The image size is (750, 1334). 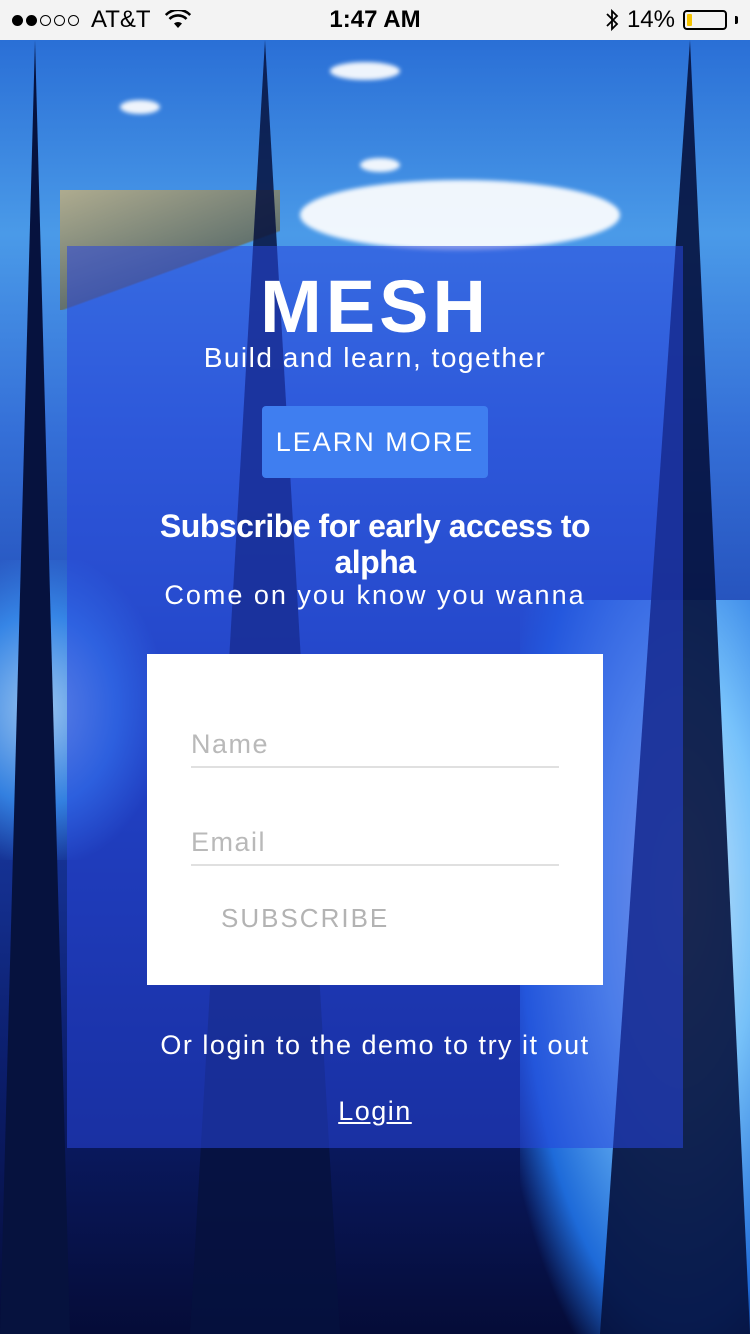 I want to click on battery-fill, so click(x=689, y=20).